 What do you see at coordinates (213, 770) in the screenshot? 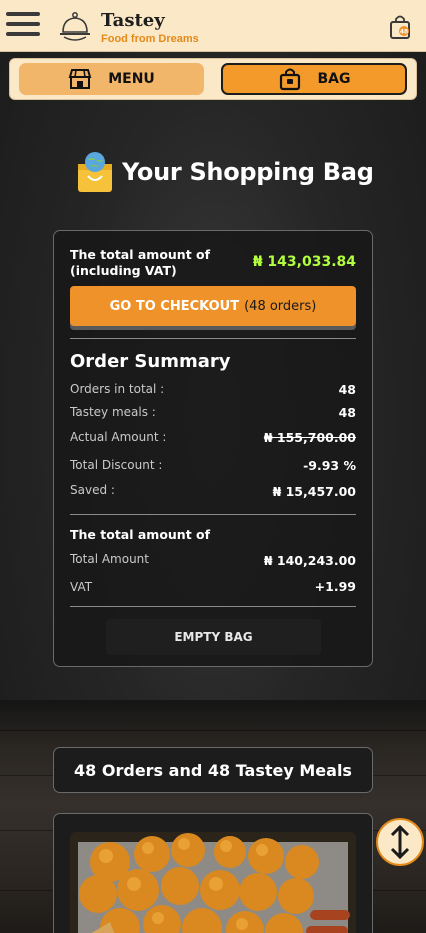
I see `orders-heading: 48 Orders and 48 Tastey Meals` at bounding box center [213, 770].